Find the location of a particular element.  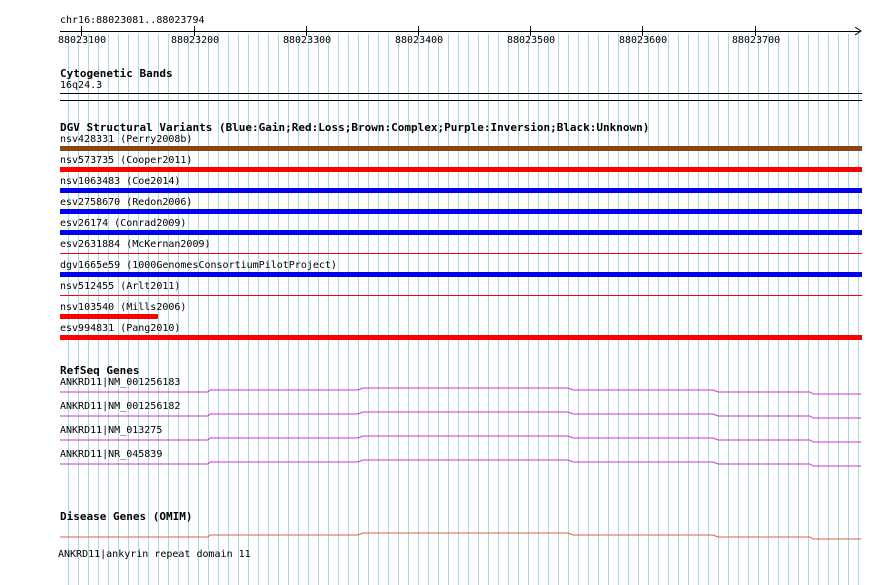

ruler-tick-label: 88023200 is located at coordinates (195, 40).